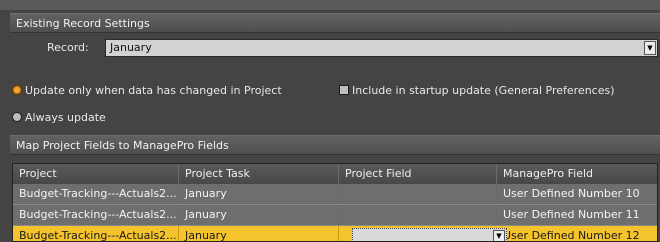  What do you see at coordinates (577, 215) in the screenshot?
I see `cell-managepro-field: User Defined Number 11` at bounding box center [577, 215].